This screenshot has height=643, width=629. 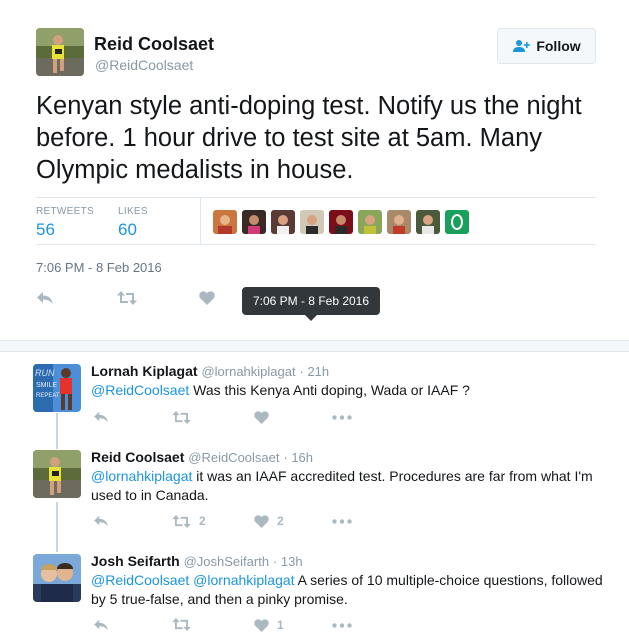 I want to click on reply-mention: @ReidCoolsaet @lornahkiplagat, so click(x=193, y=580).